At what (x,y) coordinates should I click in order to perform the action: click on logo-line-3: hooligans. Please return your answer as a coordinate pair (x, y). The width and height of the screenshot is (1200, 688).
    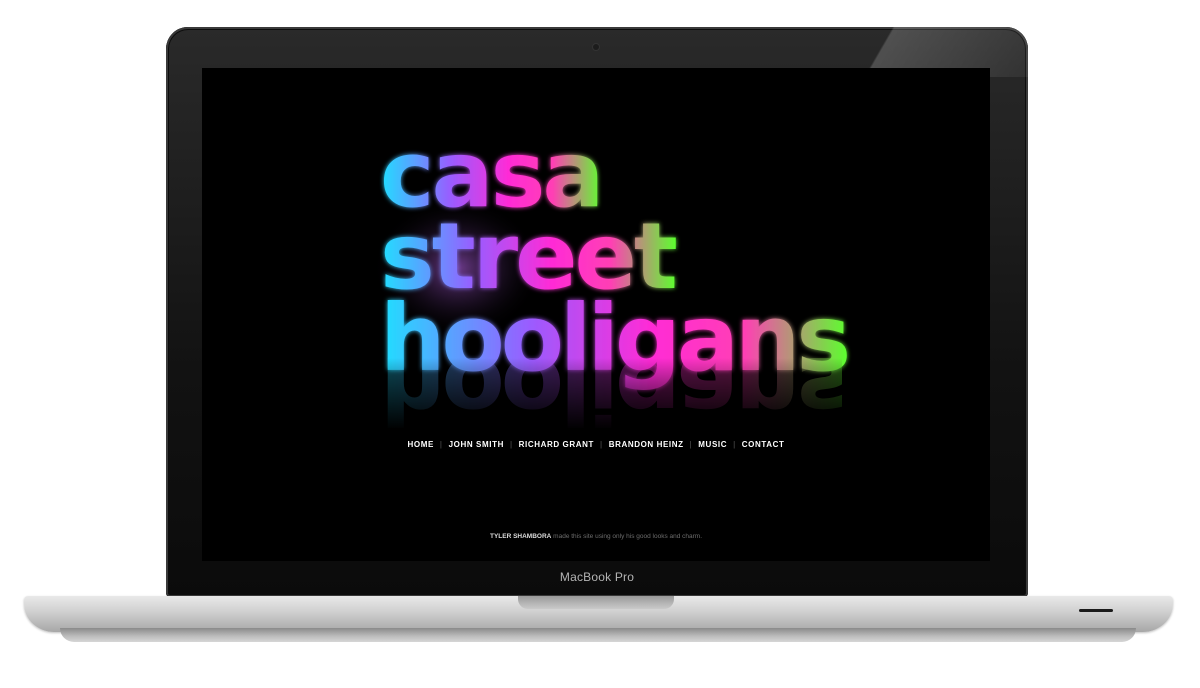
    Looking at the image, I should click on (613, 338).